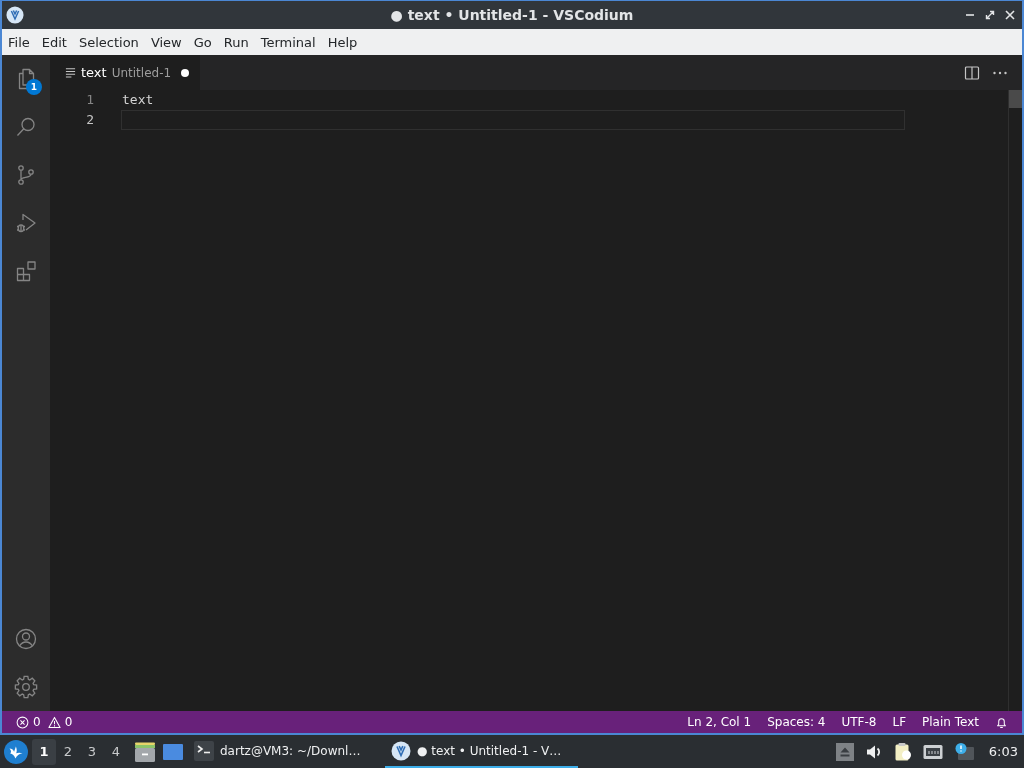  I want to click on file-cabinet-icon, so click(145, 751).